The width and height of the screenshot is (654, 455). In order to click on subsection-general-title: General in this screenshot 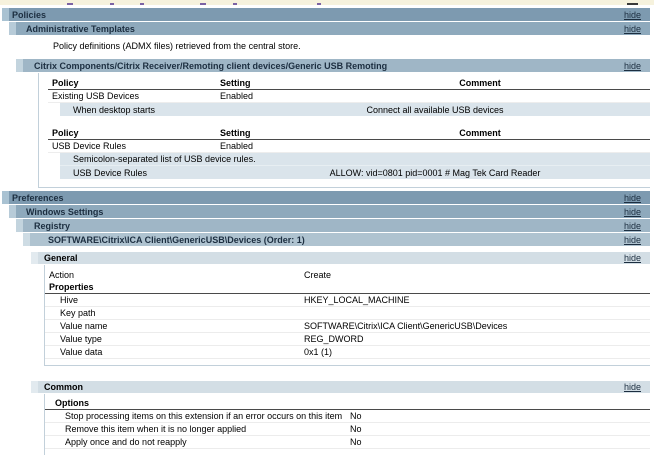, I will do `click(61, 258)`.